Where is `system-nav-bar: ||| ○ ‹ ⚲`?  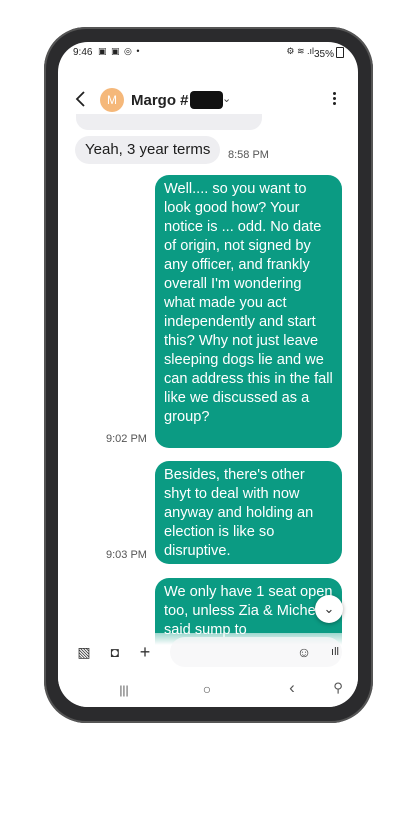 system-nav-bar: ||| ○ ‹ ⚲ is located at coordinates (208, 690).